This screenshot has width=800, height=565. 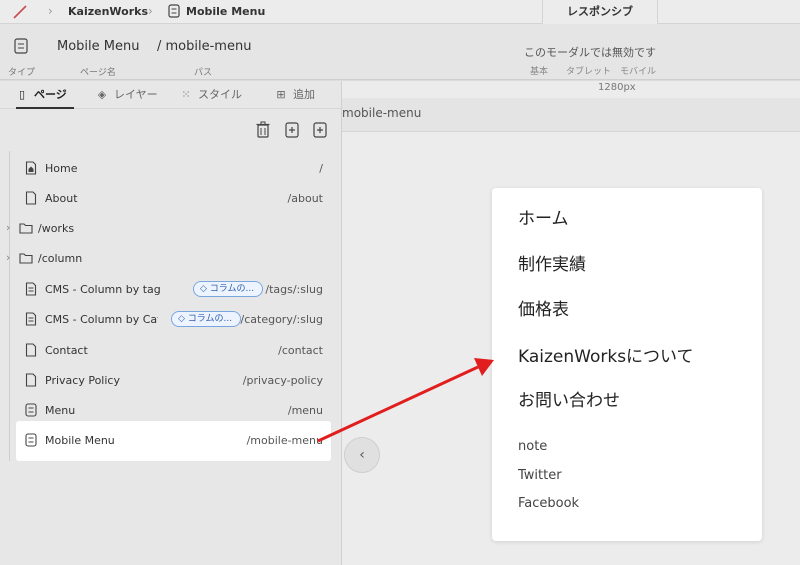 What do you see at coordinates (60, 410) in the screenshot?
I see `page-row-label: Menu` at bounding box center [60, 410].